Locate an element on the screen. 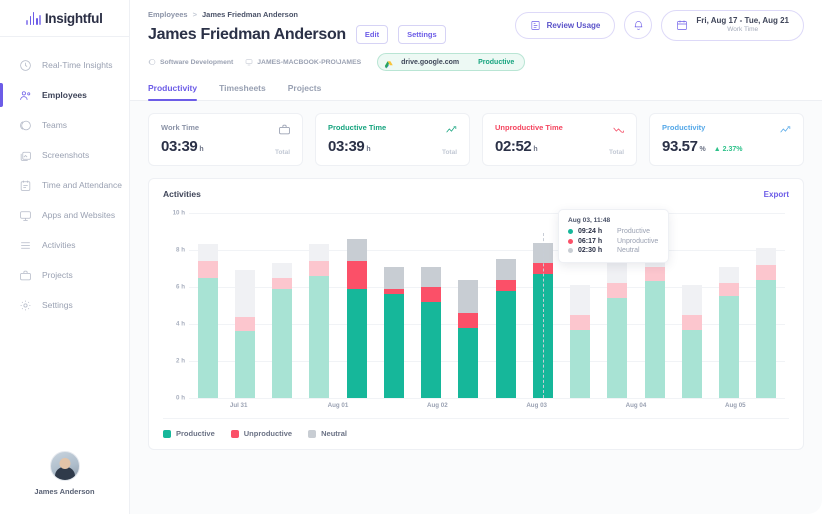 The height and width of the screenshot is (514, 822). sidebar-item-activities: Activities is located at coordinates (64, 245).